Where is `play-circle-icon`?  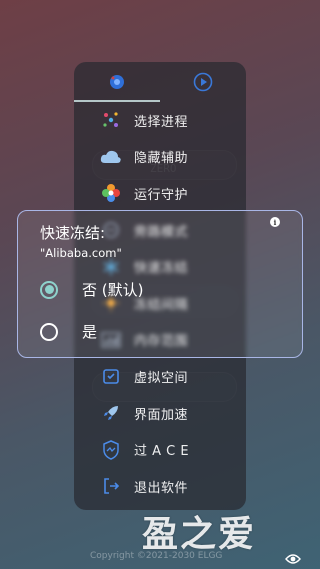
play-circle-icon is located at coordinates (203, 82).